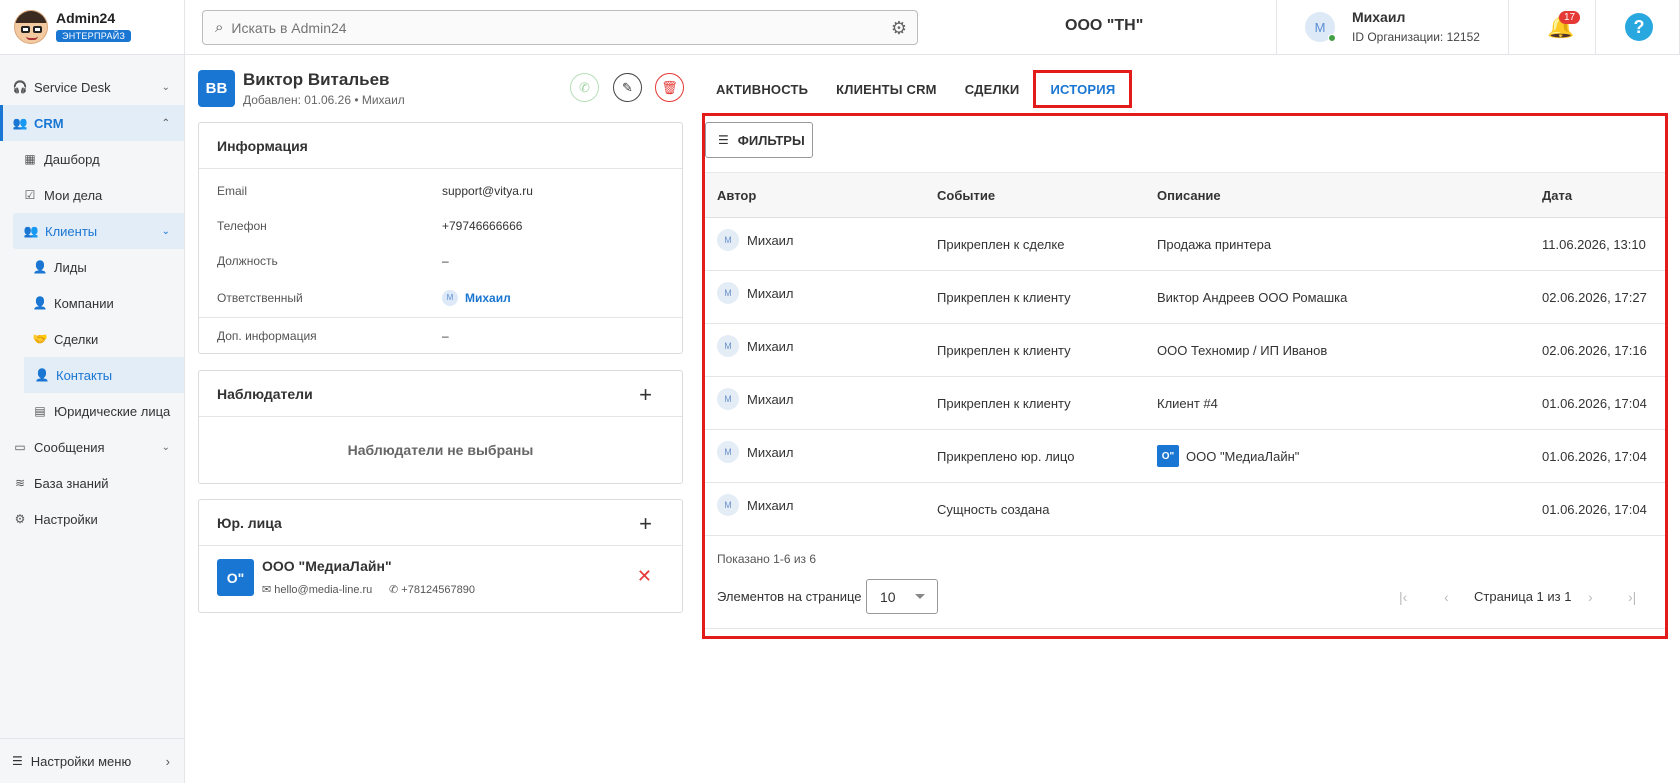  What do you see at coordinates (723, 140) in the screenshot?
I see `filter-icon: ☰` at bounding box center [723, 140].